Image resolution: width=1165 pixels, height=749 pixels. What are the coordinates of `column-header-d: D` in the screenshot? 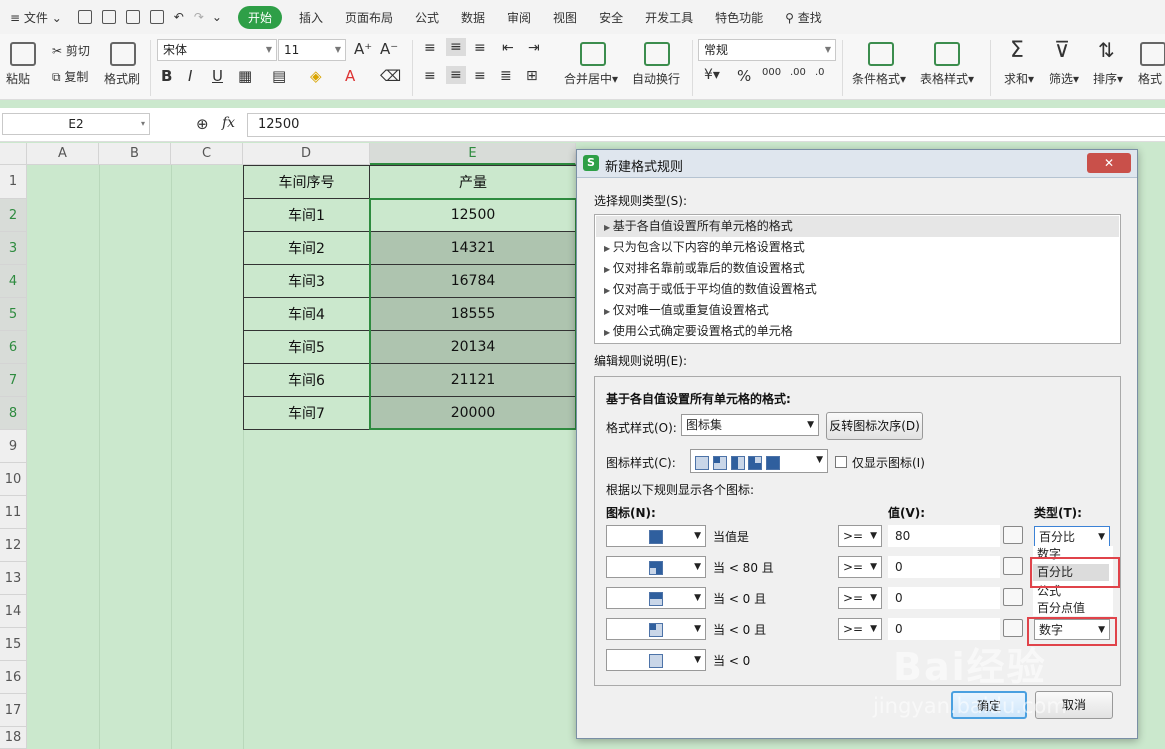 It's located at (306, 154).